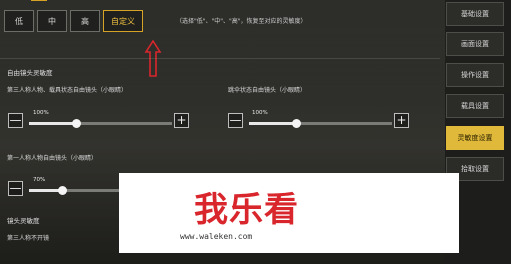  I want to click on first-person-free-camera-label: 第一人称人物自由镜头（小眼睛）, so click(52, 158).